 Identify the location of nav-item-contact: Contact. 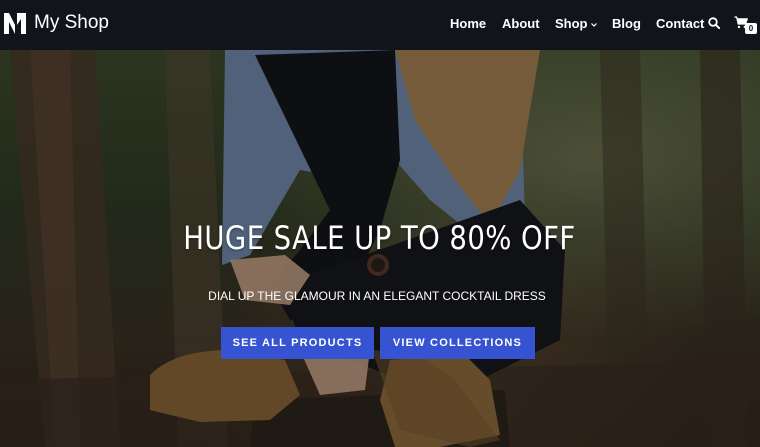
(680, 24).